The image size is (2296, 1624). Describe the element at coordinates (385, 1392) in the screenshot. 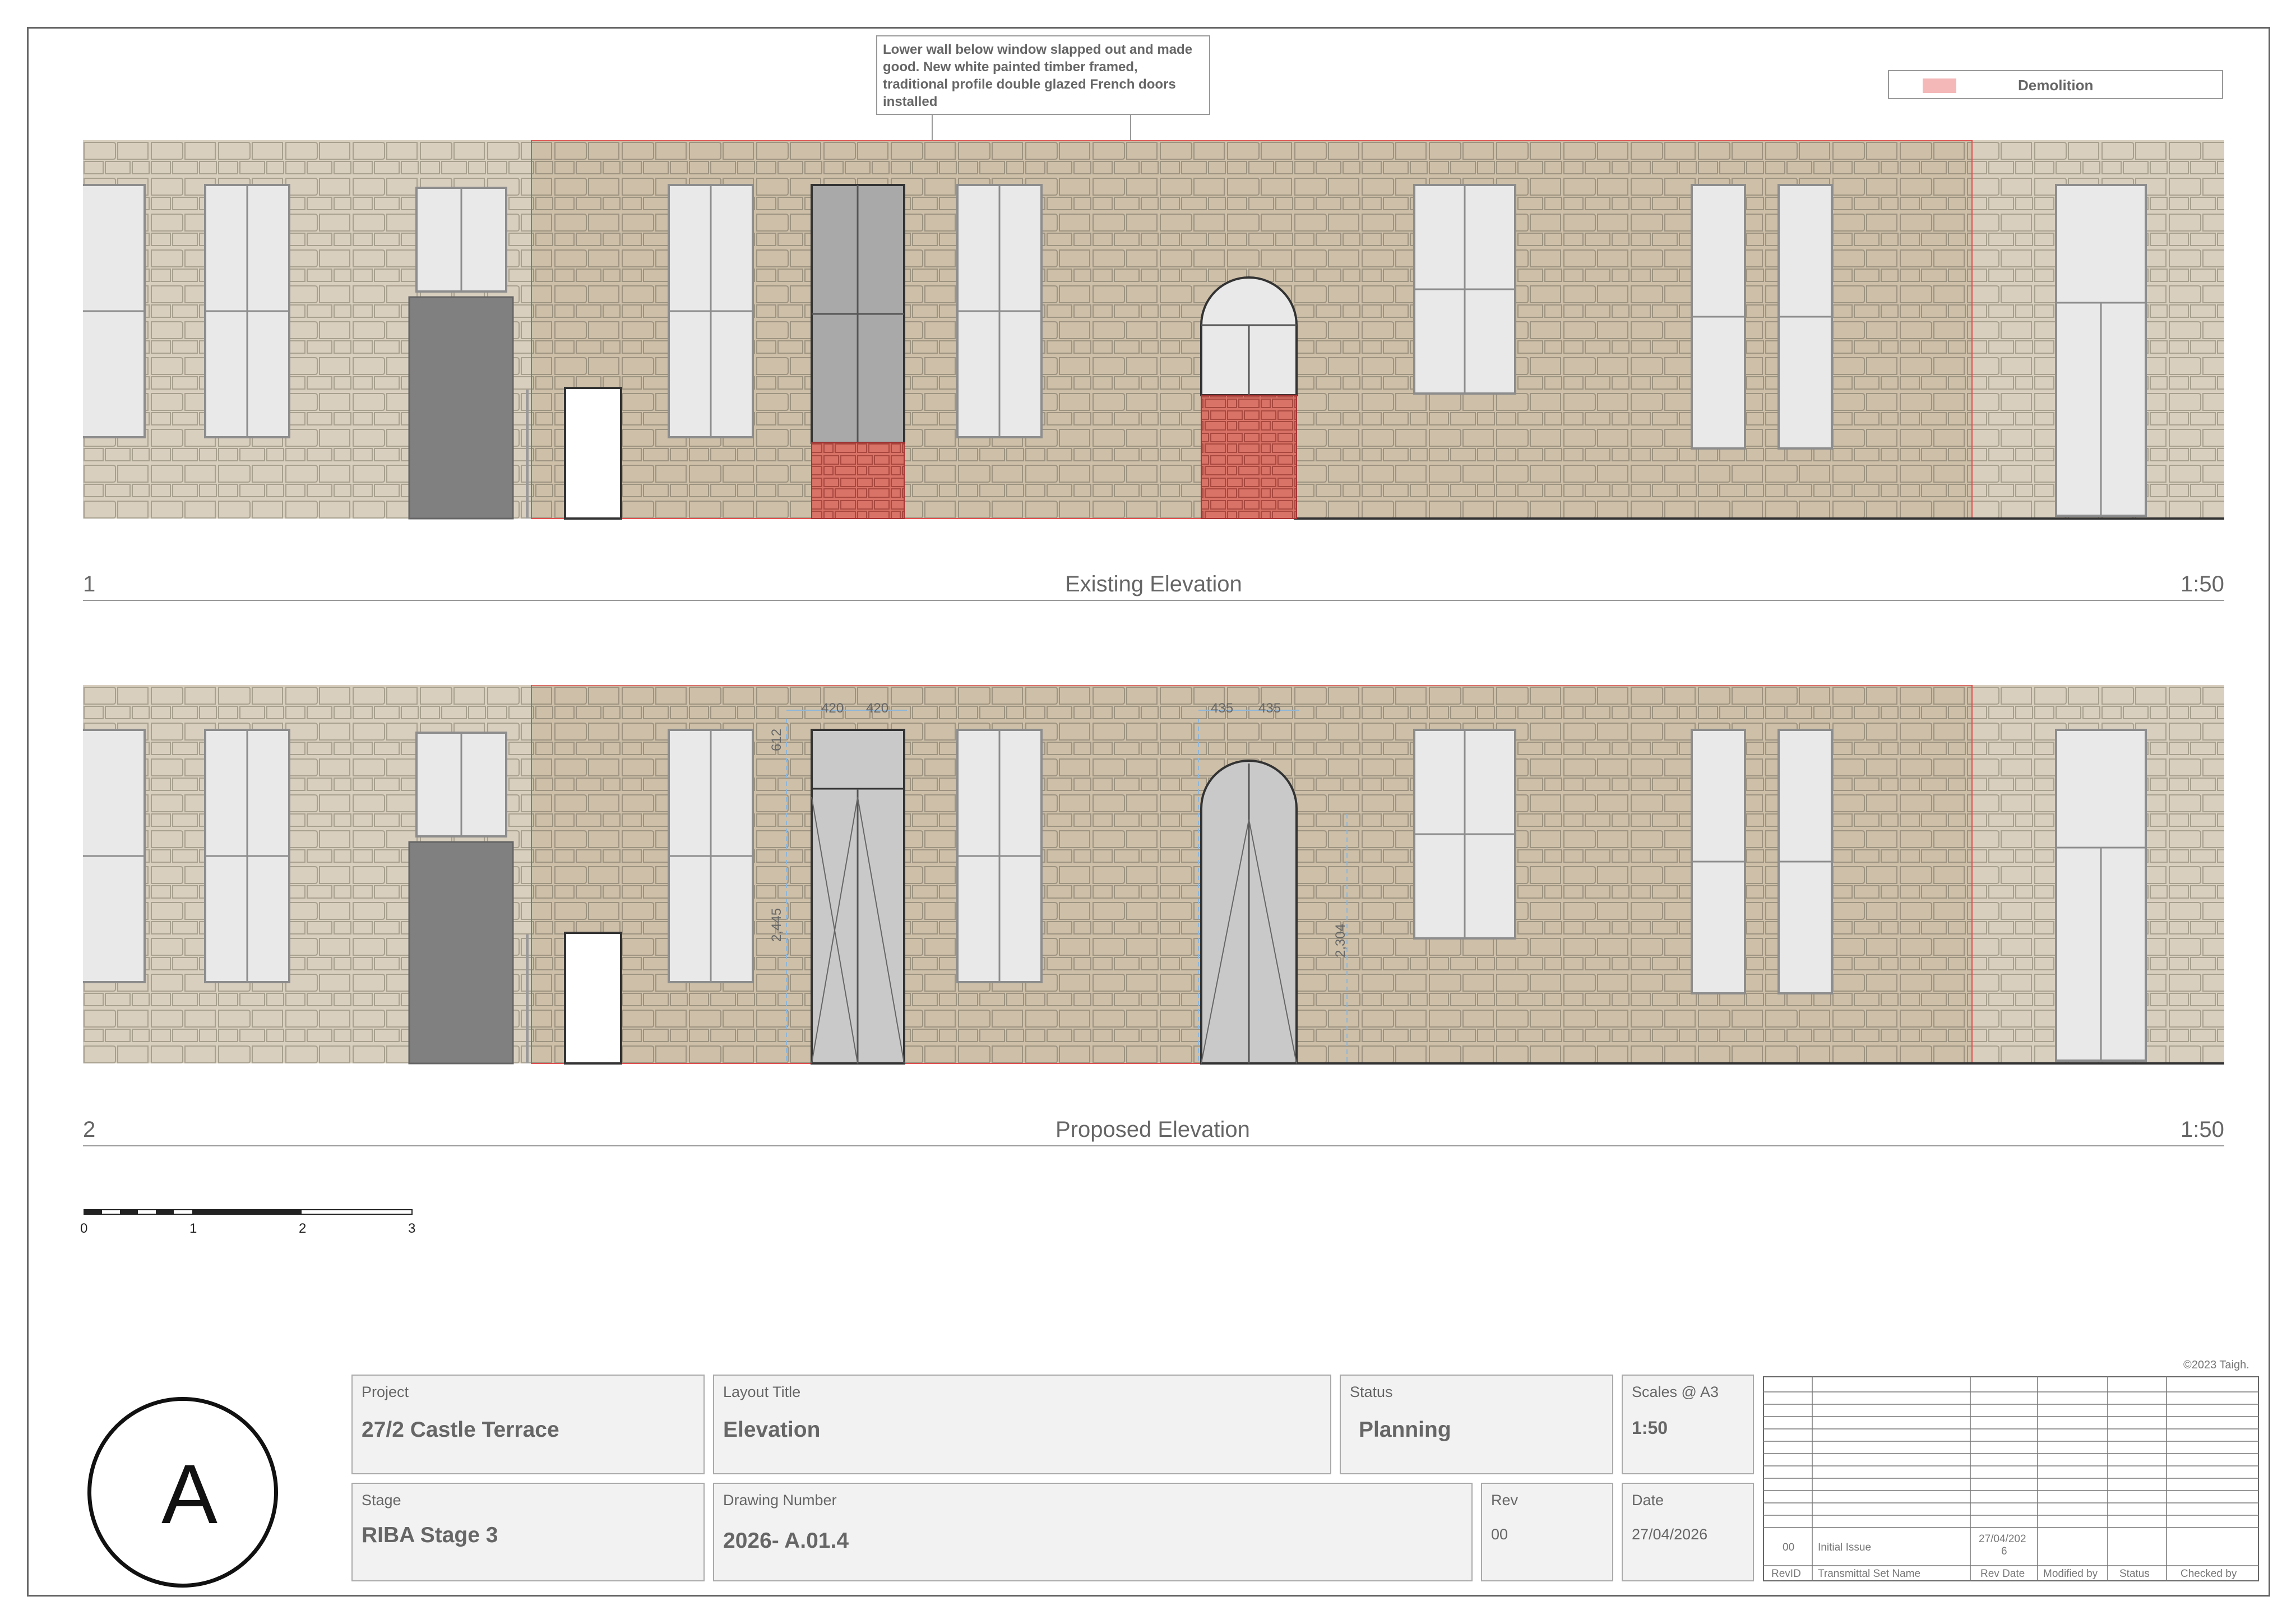

I see `project-label: Project` at that location.